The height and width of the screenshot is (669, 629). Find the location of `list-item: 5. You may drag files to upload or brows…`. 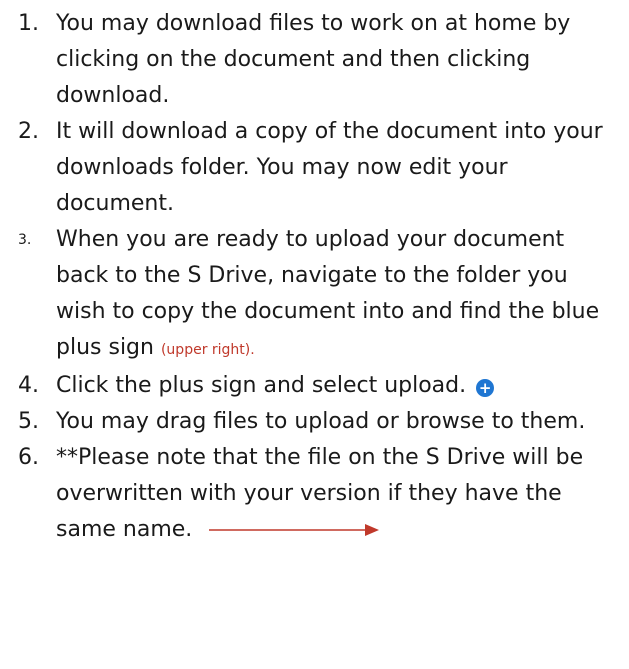

list-item: 5. You may drag files to upload or brows… is located at coordinates (318, 422).